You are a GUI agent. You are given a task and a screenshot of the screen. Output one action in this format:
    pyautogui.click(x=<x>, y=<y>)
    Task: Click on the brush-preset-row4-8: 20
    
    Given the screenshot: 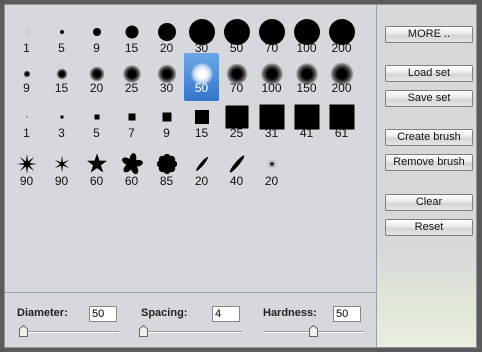 What is the action you would take?
    pyautogui.click(x=271, y=170)
    